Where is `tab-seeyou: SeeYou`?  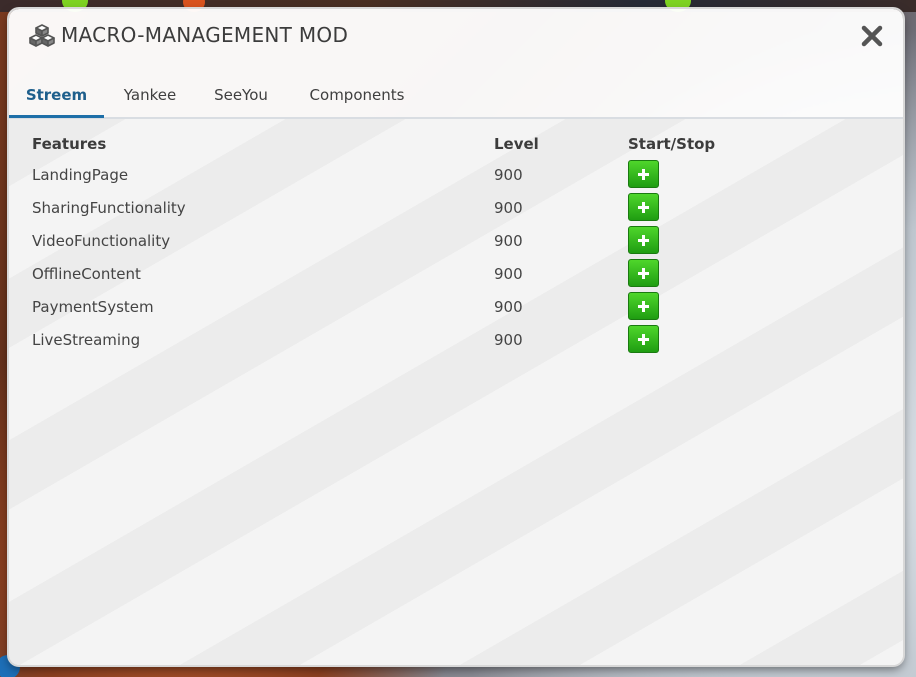 tab-seeyou: SeeYou is located at coordinates (241, 96).